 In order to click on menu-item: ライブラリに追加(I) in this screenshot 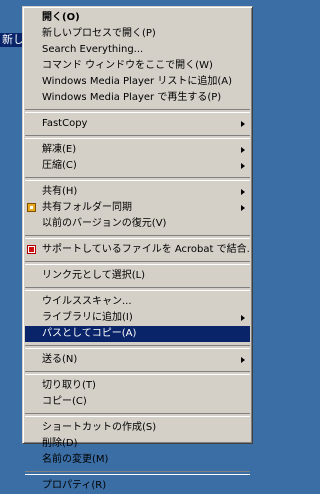, I will do `click(137, 318)`.